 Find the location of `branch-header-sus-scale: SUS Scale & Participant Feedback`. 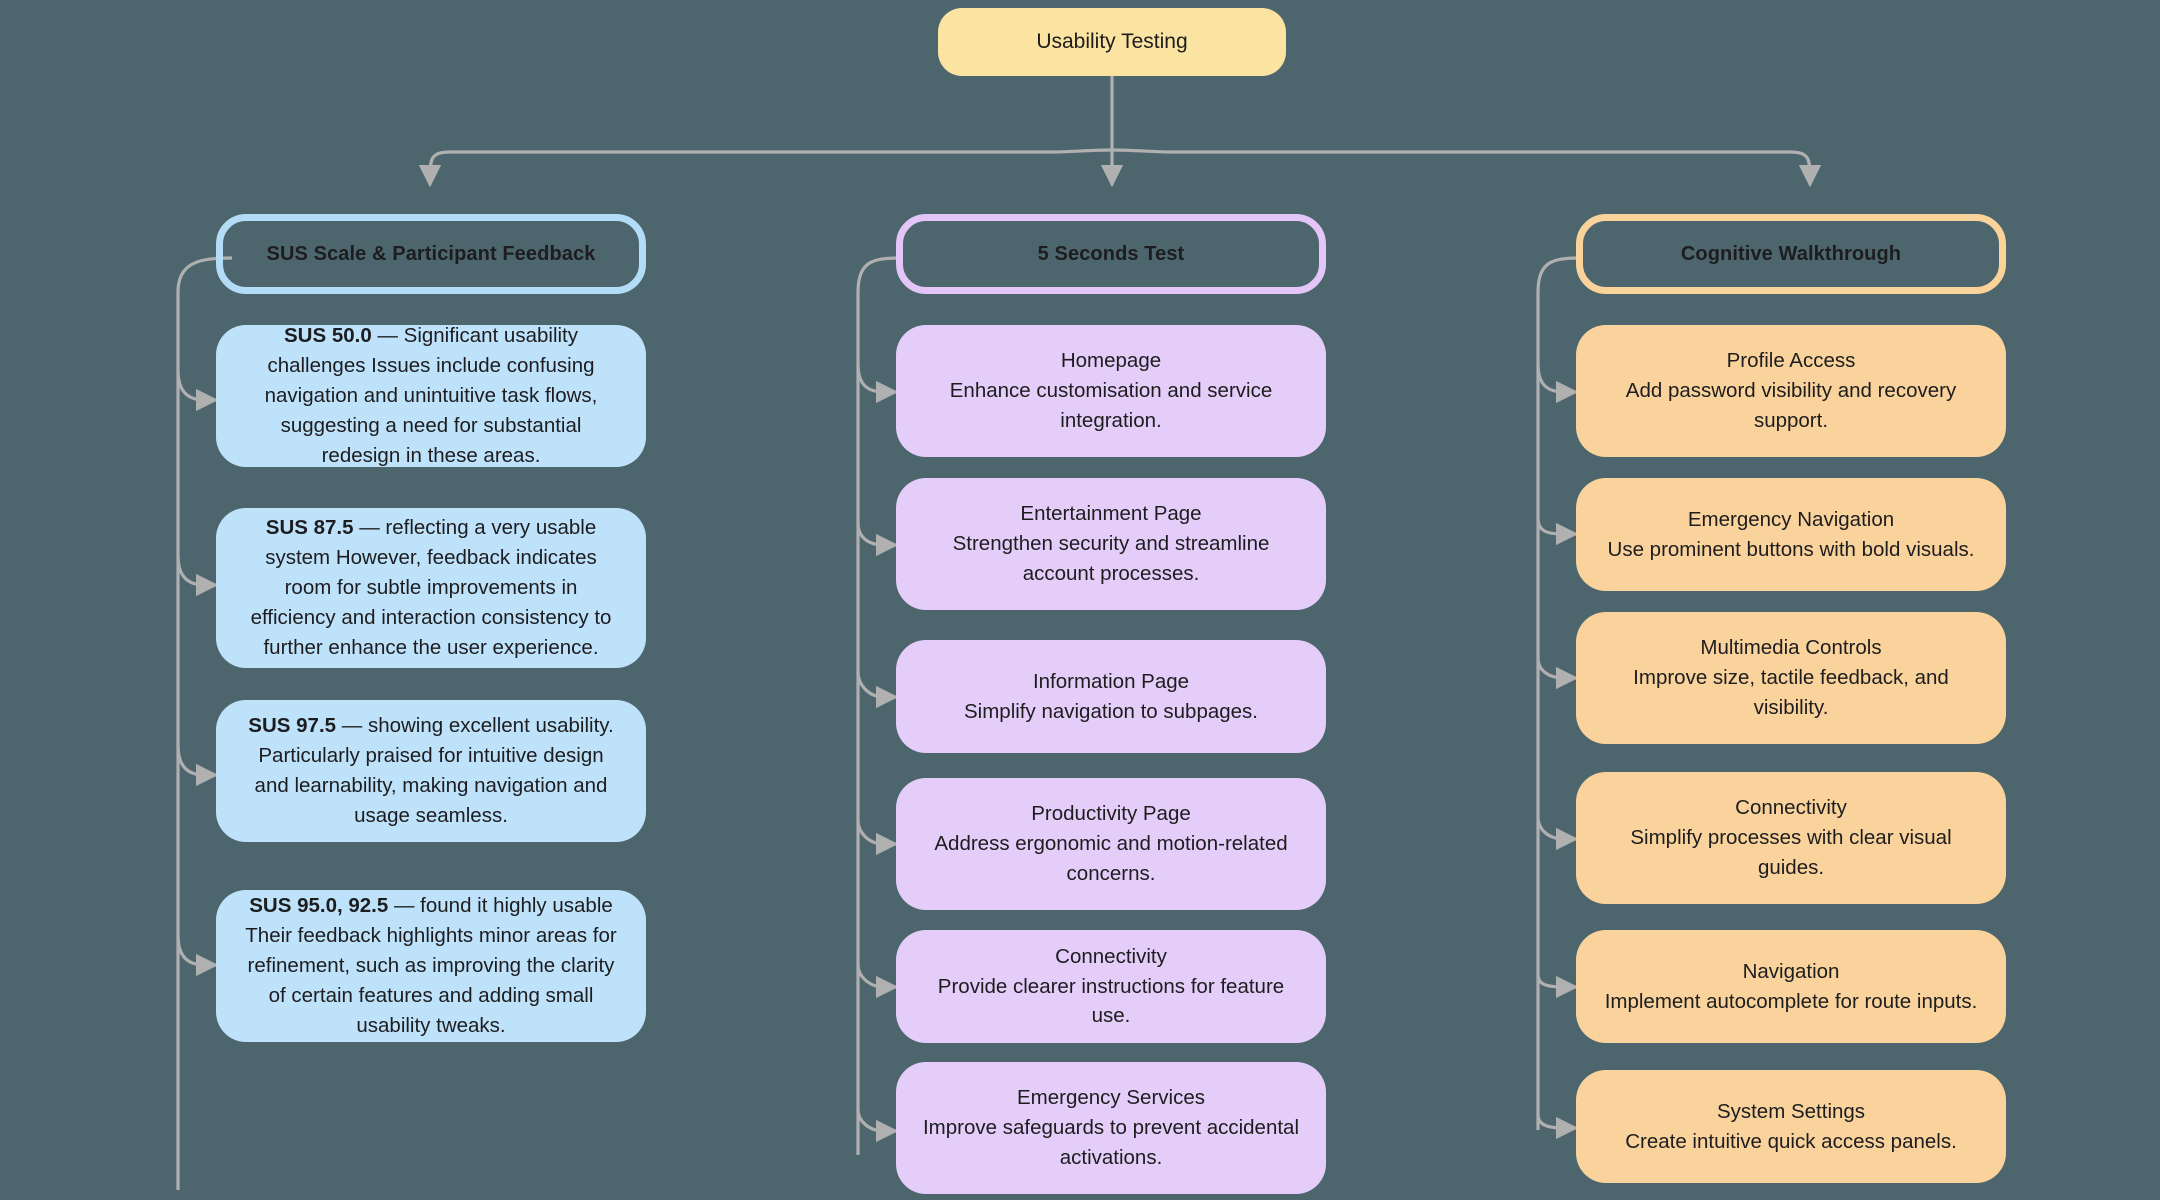

branch-header-sus-scale: SUS Scale & Participant Feedback is located at coordinates (431, 254).